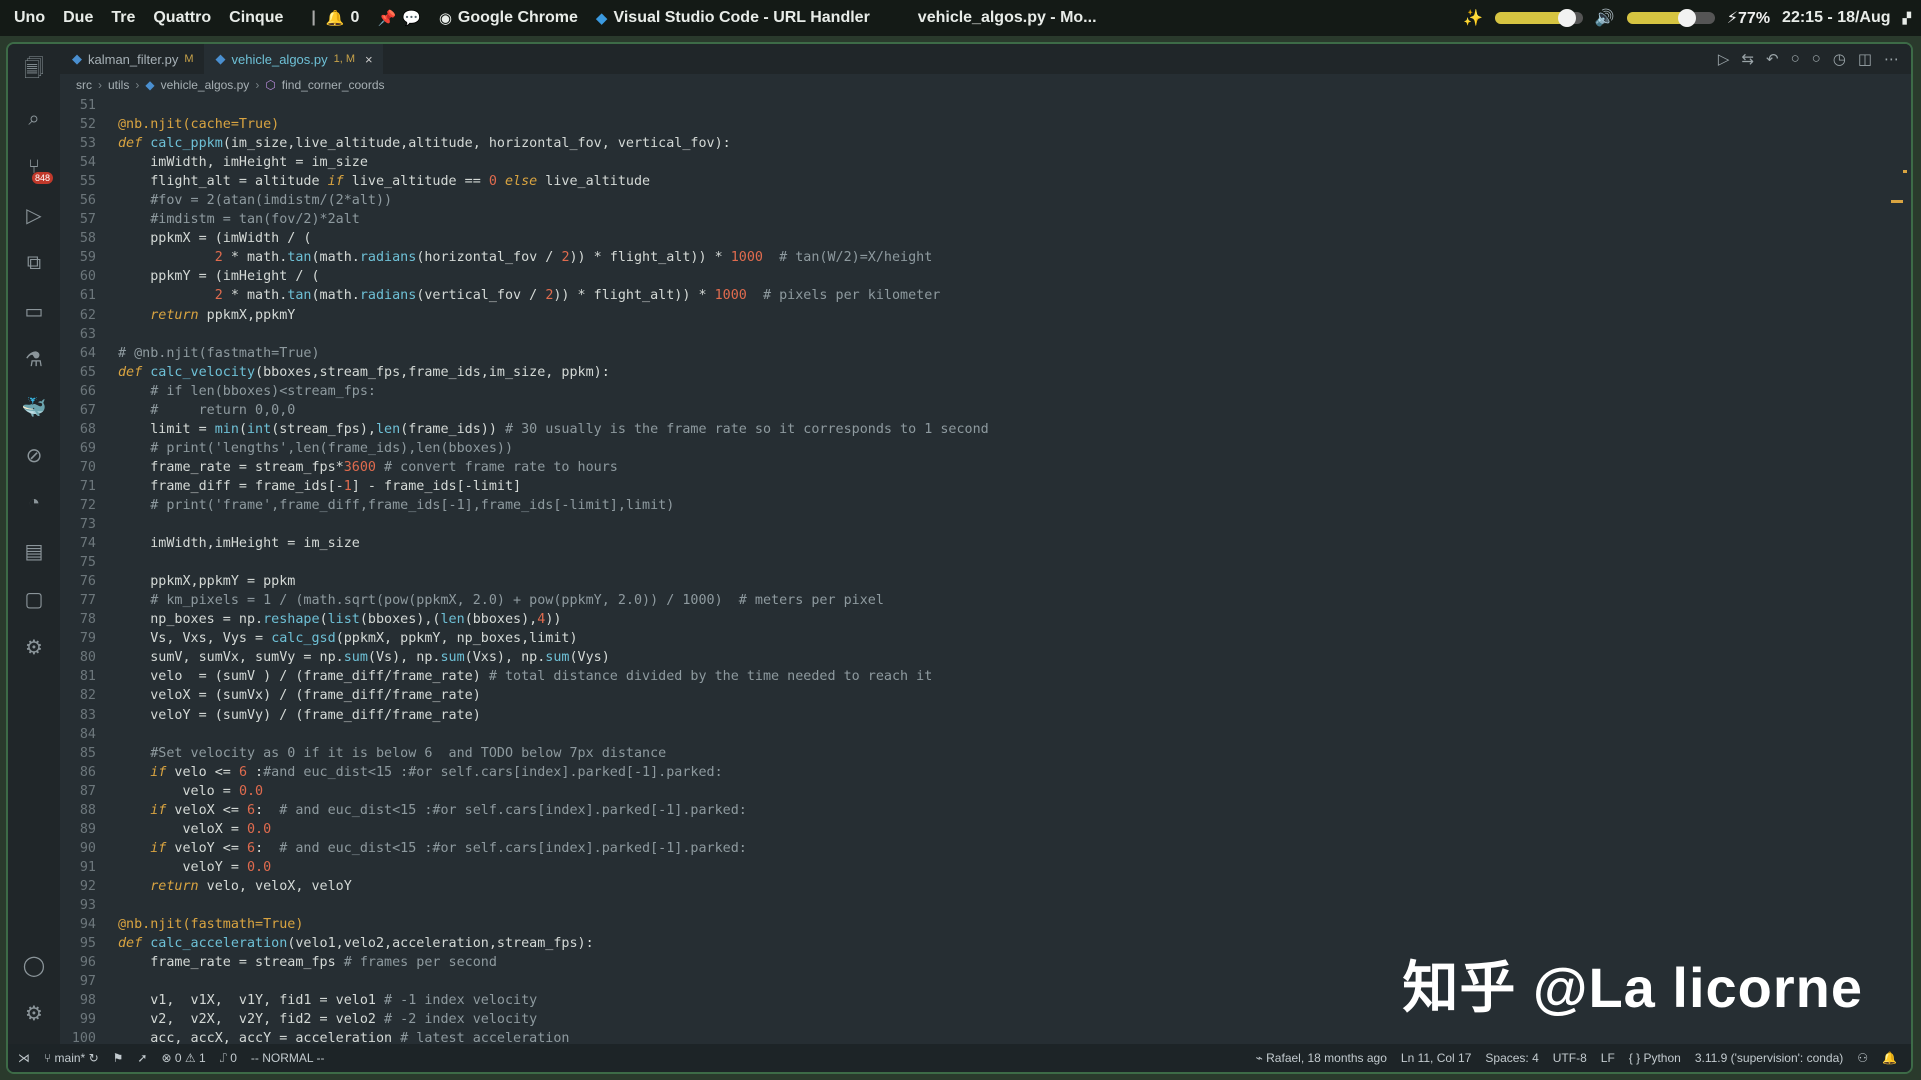 The image size is (1921, 1080). What do you see at coordinates (975, 315) in the screenshot?
I see `code-line: 62 return ppkmX,ppkmY` at bounding box center [975, 315].